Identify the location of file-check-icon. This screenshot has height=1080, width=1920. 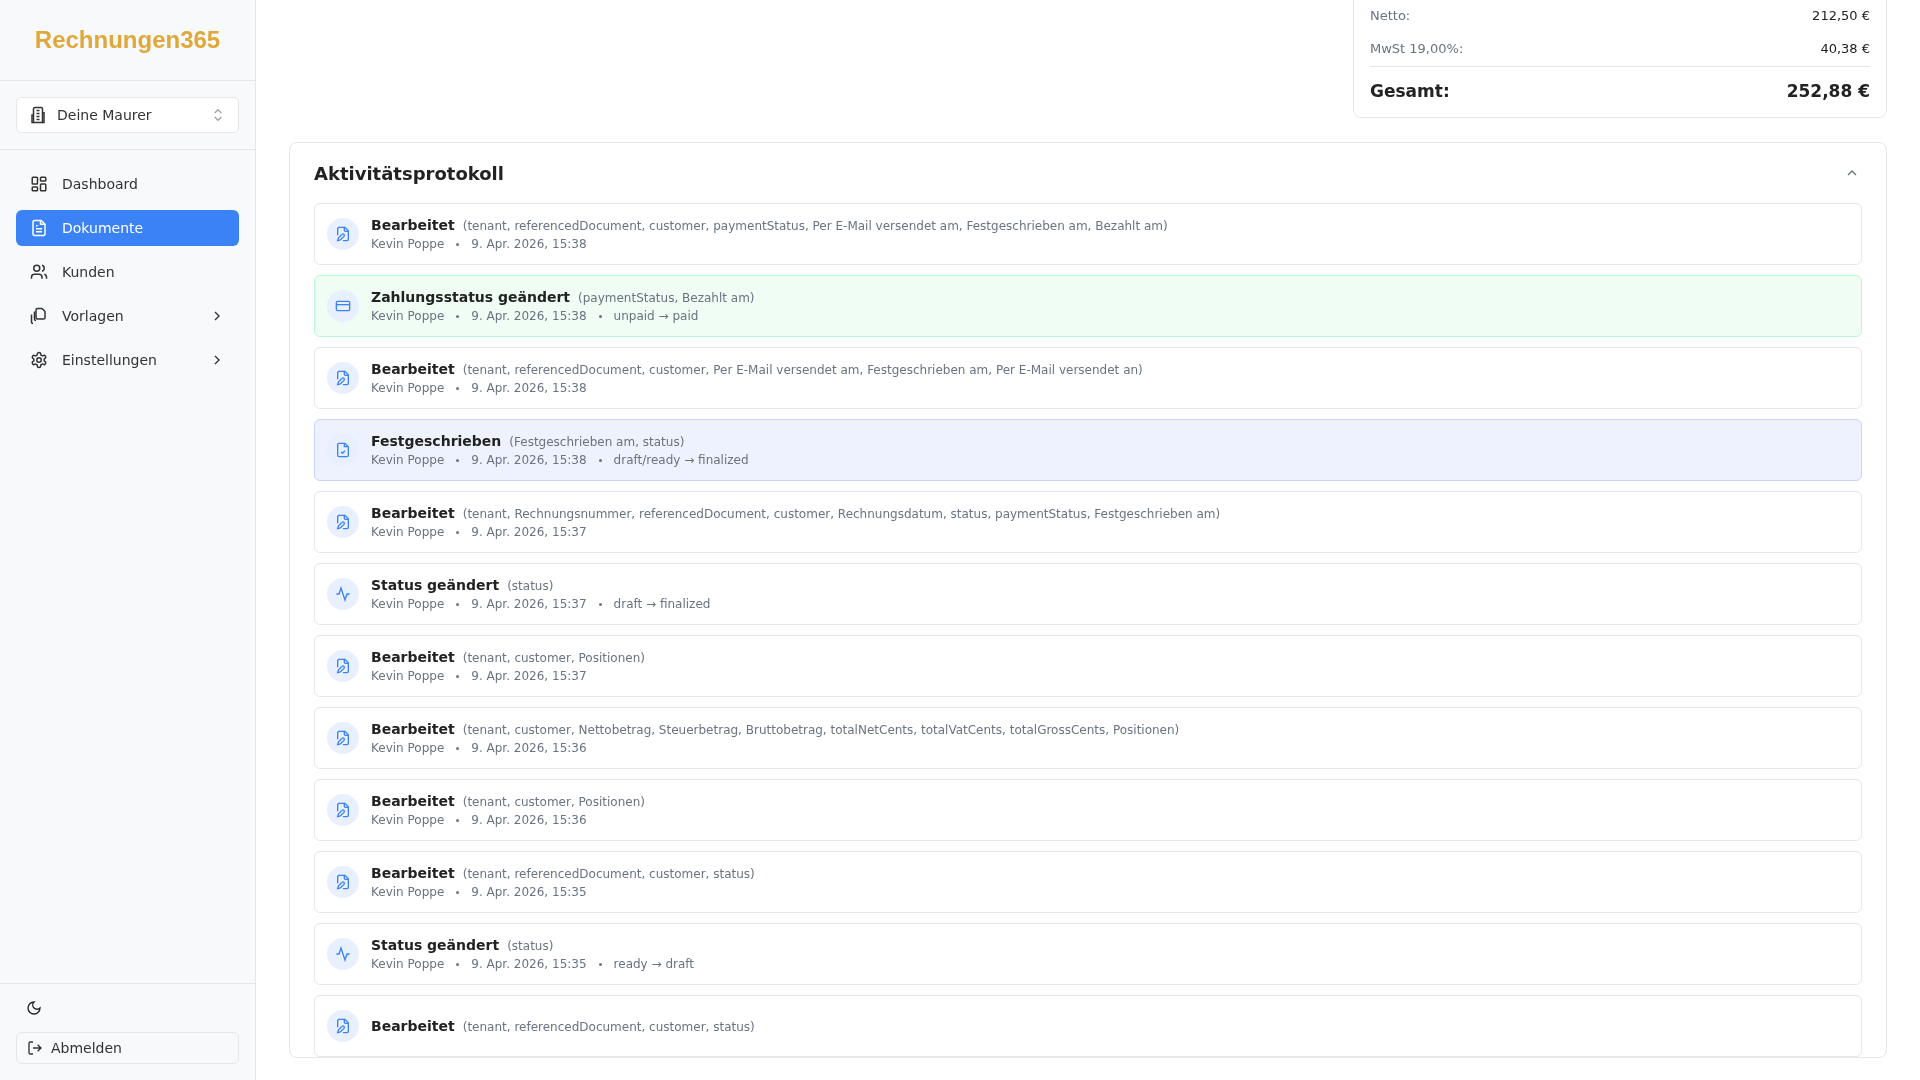
(343, 450).